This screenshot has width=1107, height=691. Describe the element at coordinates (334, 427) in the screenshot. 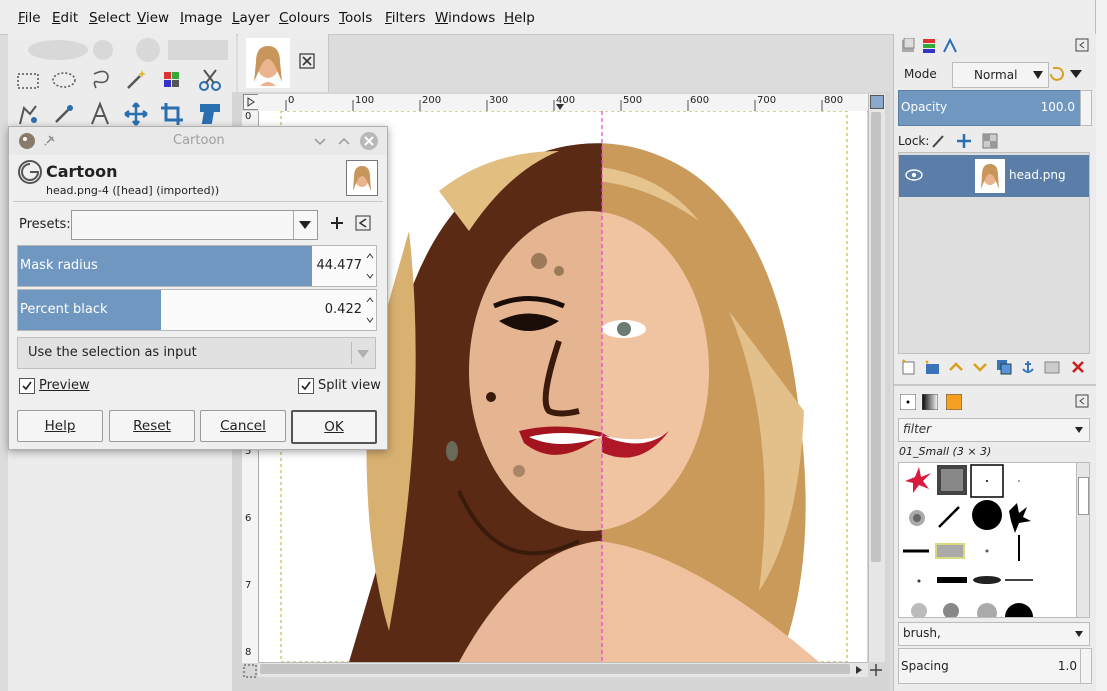

I see `ok-button: OK` at that location.